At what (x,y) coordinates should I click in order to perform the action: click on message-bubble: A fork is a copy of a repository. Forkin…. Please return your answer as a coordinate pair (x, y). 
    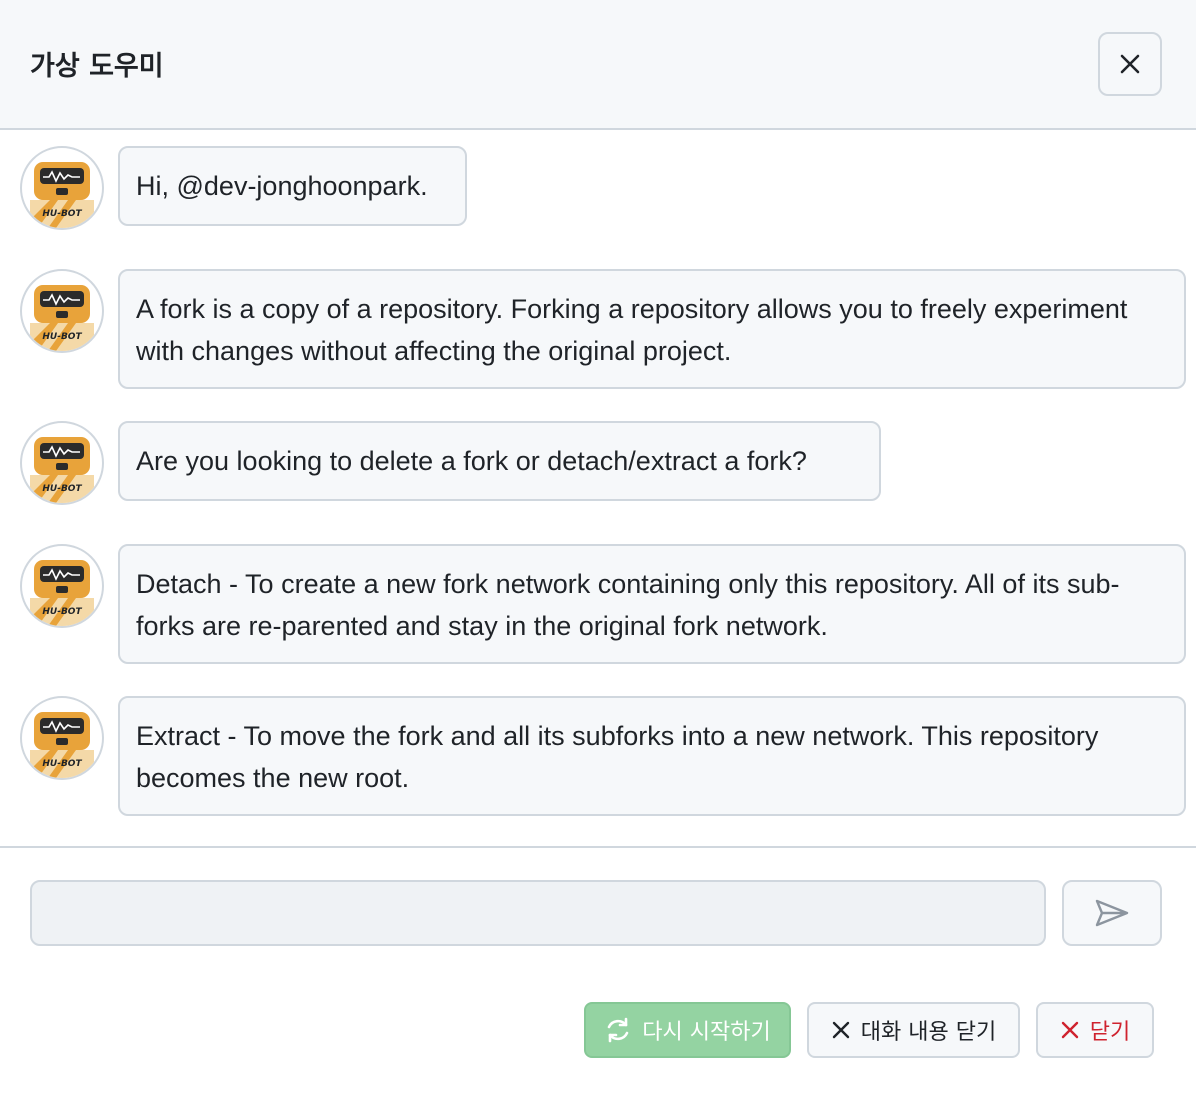
    Looking at the image, I should click on (652, 329).